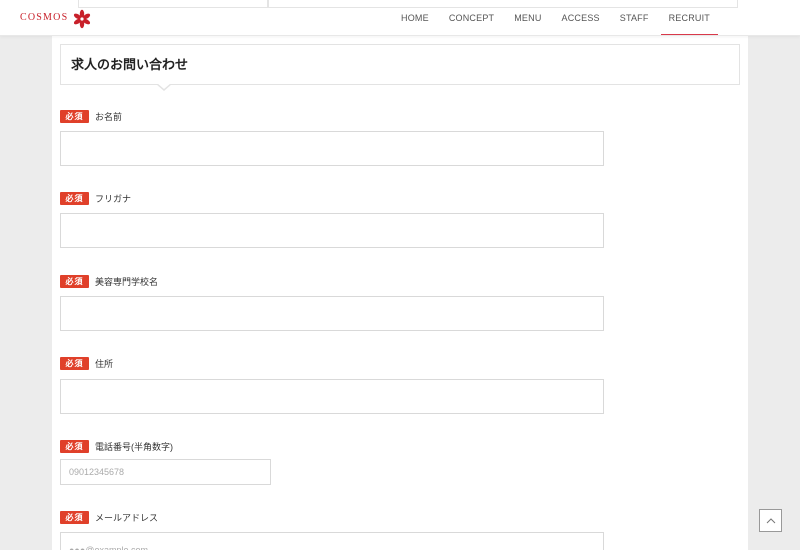  I want to click on header-top-strip-left, so click(173, 4).